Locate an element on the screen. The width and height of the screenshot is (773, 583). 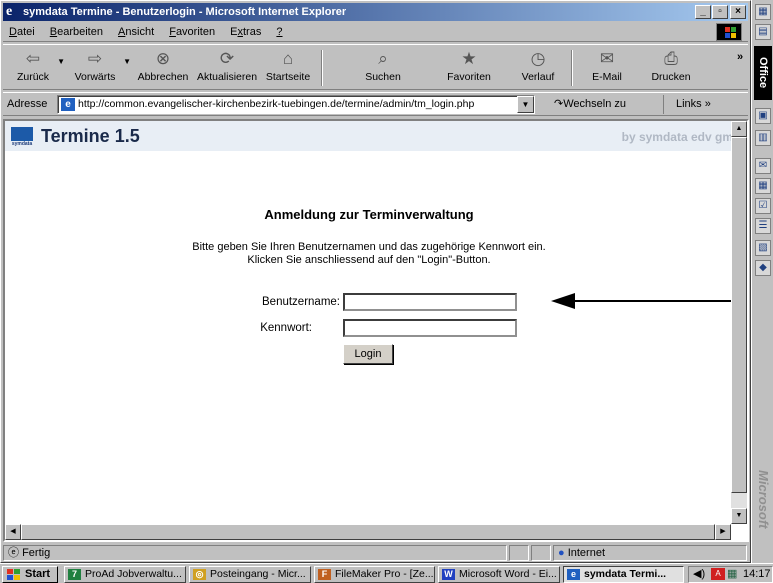
symdata-logo: symdata is located at coordinates (22, 137).